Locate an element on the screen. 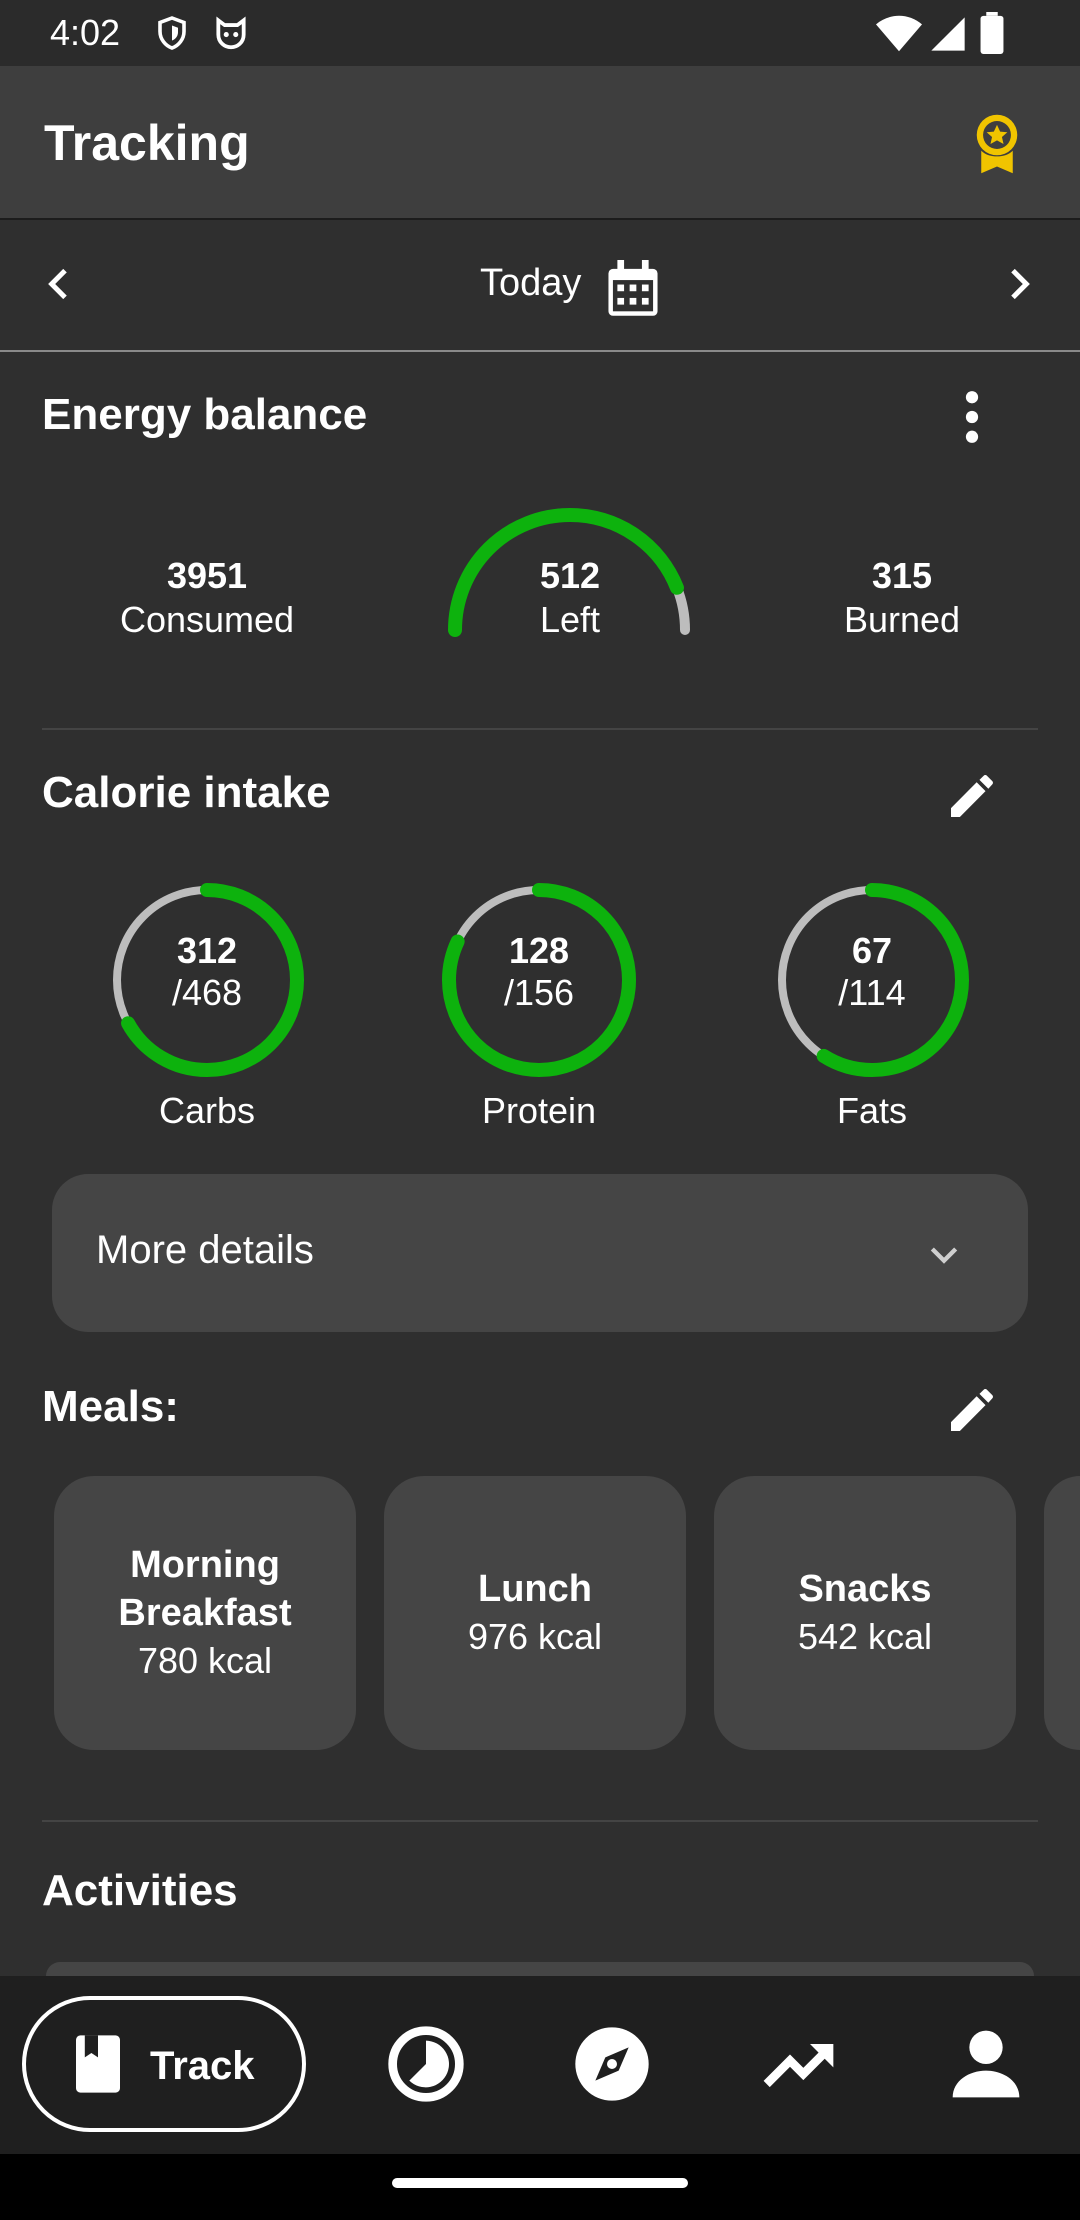 This screenshot has height=2220, width=1080. protein-goal: /156 is located at coordinates (539, 992).